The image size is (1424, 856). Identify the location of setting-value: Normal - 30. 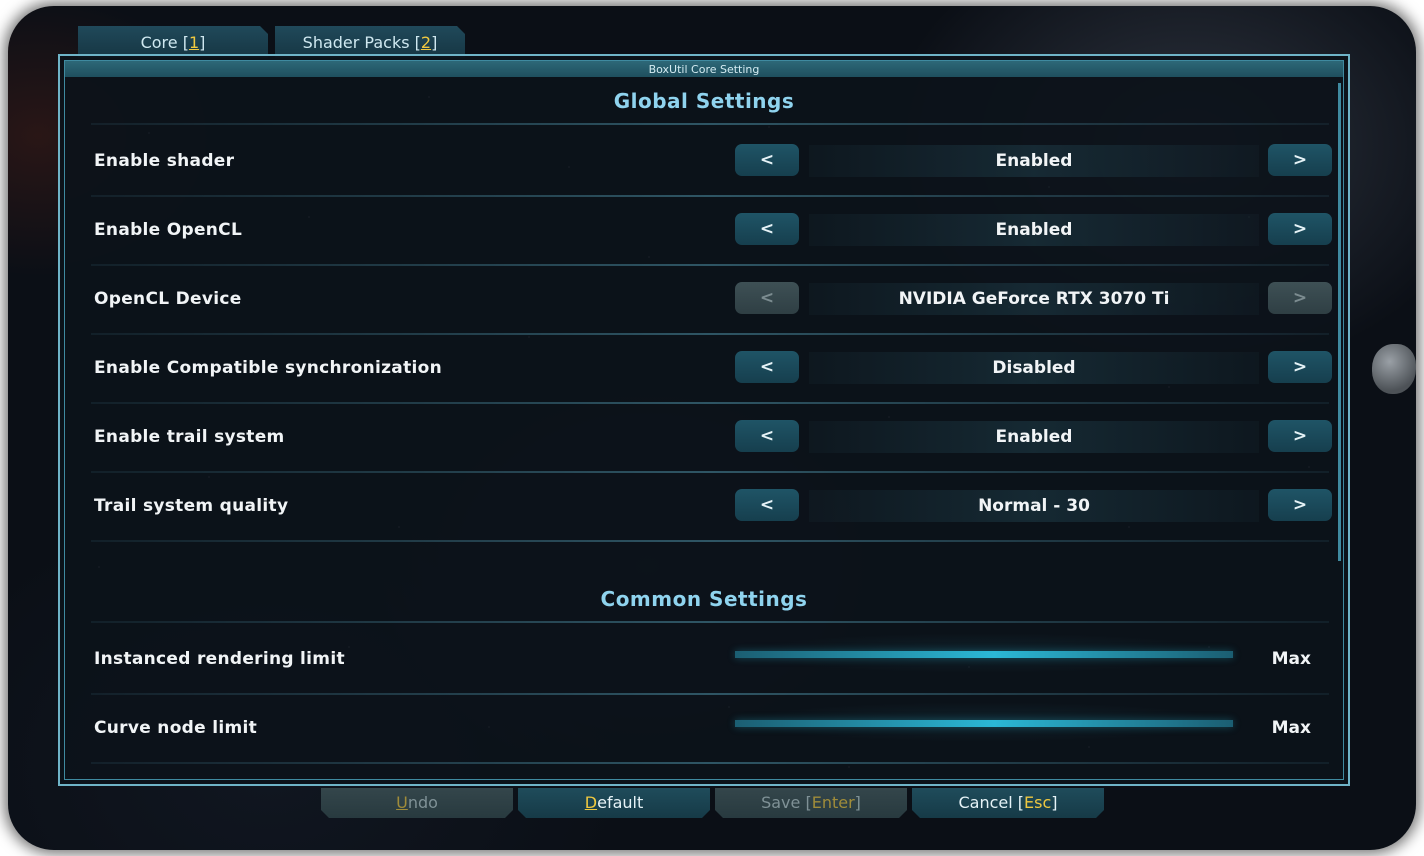
(1034, 506).